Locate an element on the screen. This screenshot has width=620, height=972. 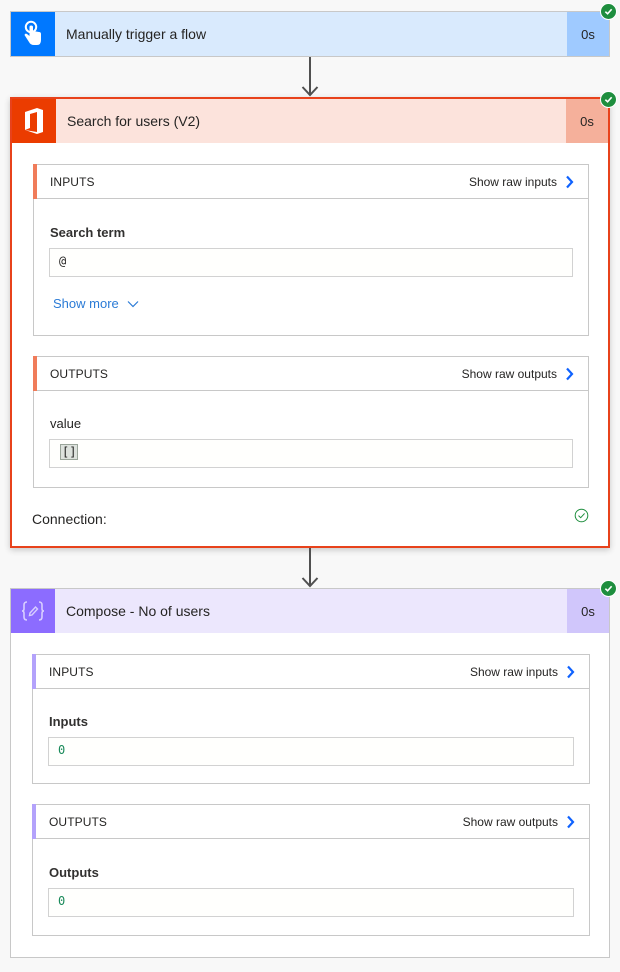
compose-outputs-section: OUTPUTS Show raw outputs Outputs 0 is located at coordinates (311, 870).